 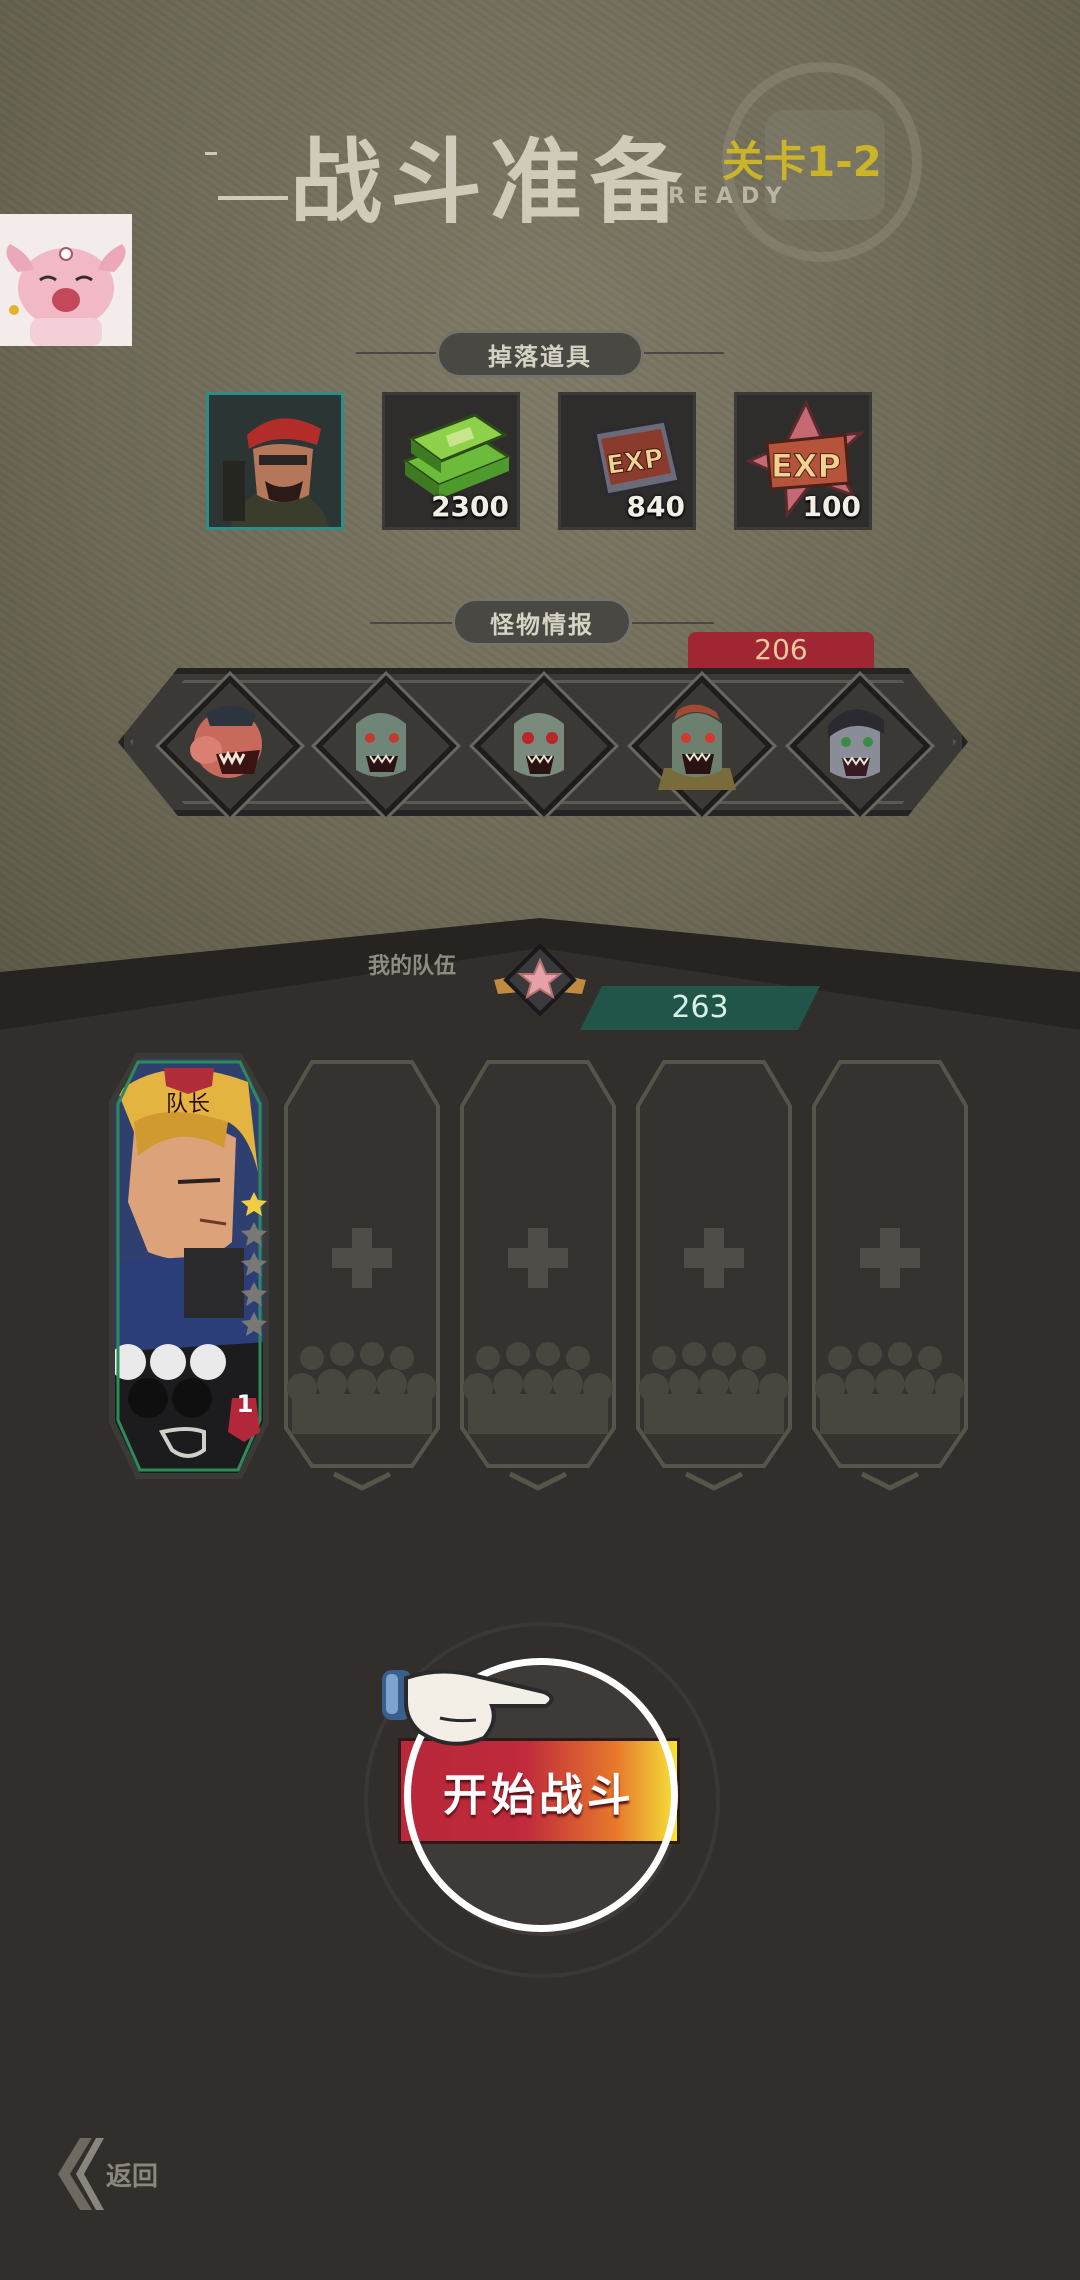 What do you see at coordinates (470, 506) in the screenshot?
I see `drop-item-qty: 2300` at bounding box center [470, 506].